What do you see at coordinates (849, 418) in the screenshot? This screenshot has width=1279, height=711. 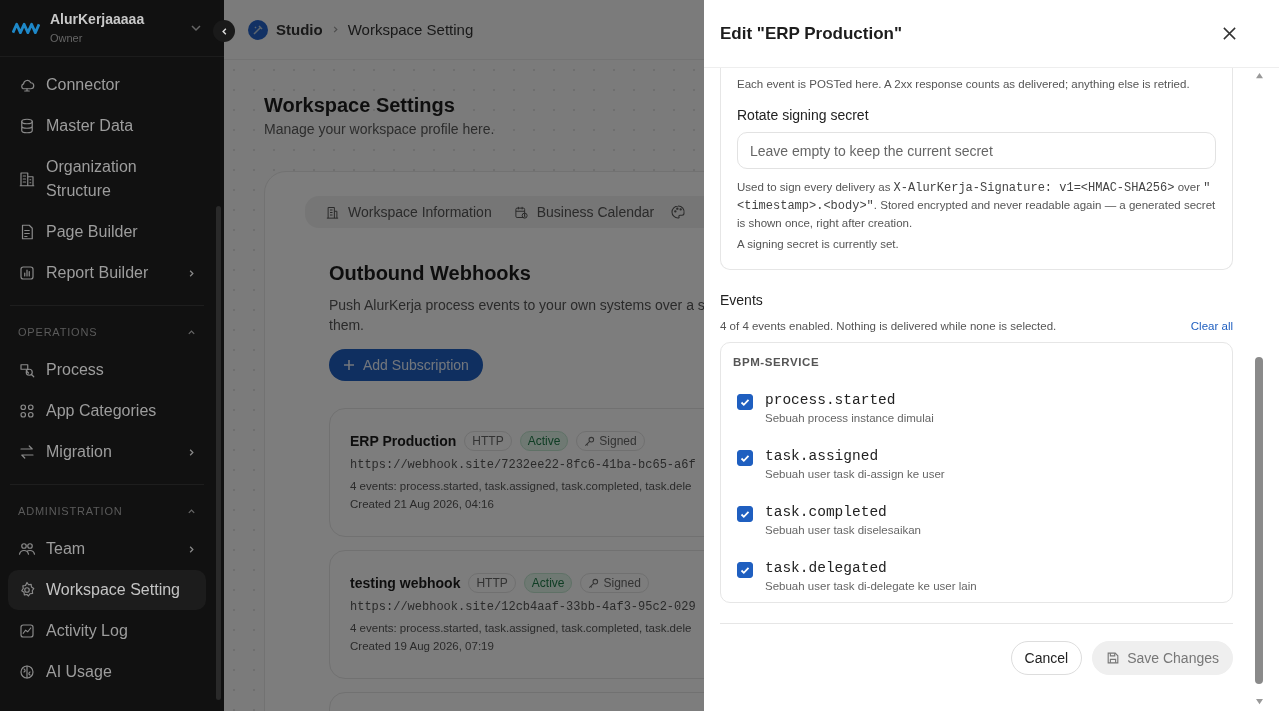 I see `event-description: Sebuah process instance dimulai` at bounding box center [849, 418].